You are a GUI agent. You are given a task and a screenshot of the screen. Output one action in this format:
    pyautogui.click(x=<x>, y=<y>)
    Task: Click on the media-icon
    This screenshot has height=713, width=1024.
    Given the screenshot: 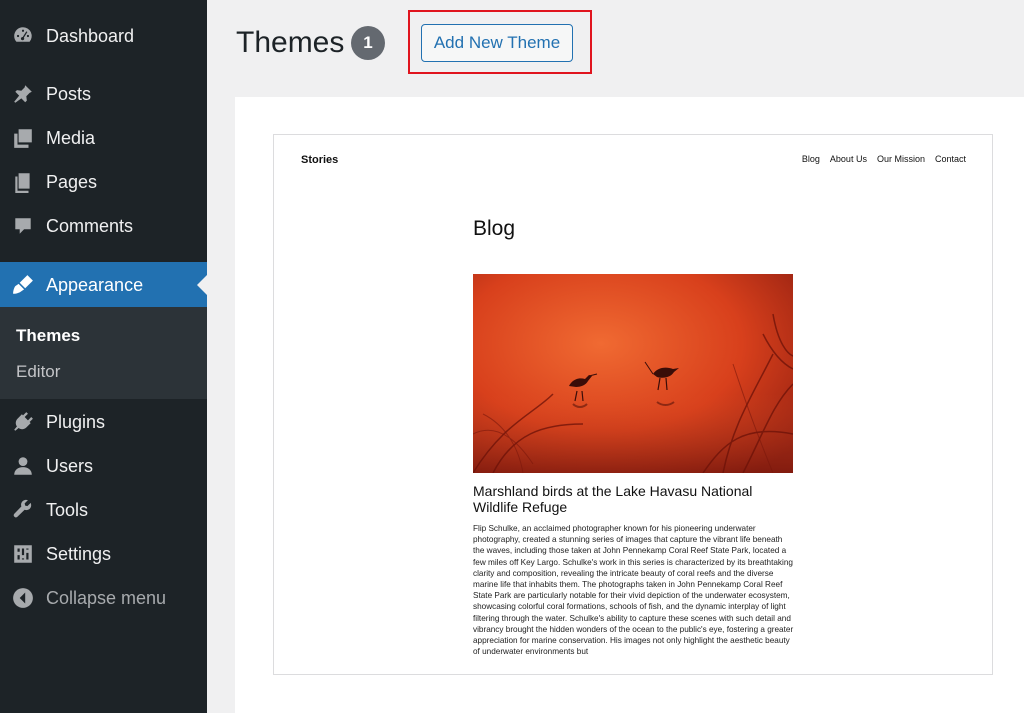 What is the action you would take?
    pyautogui.click(x=23, y=138)
    